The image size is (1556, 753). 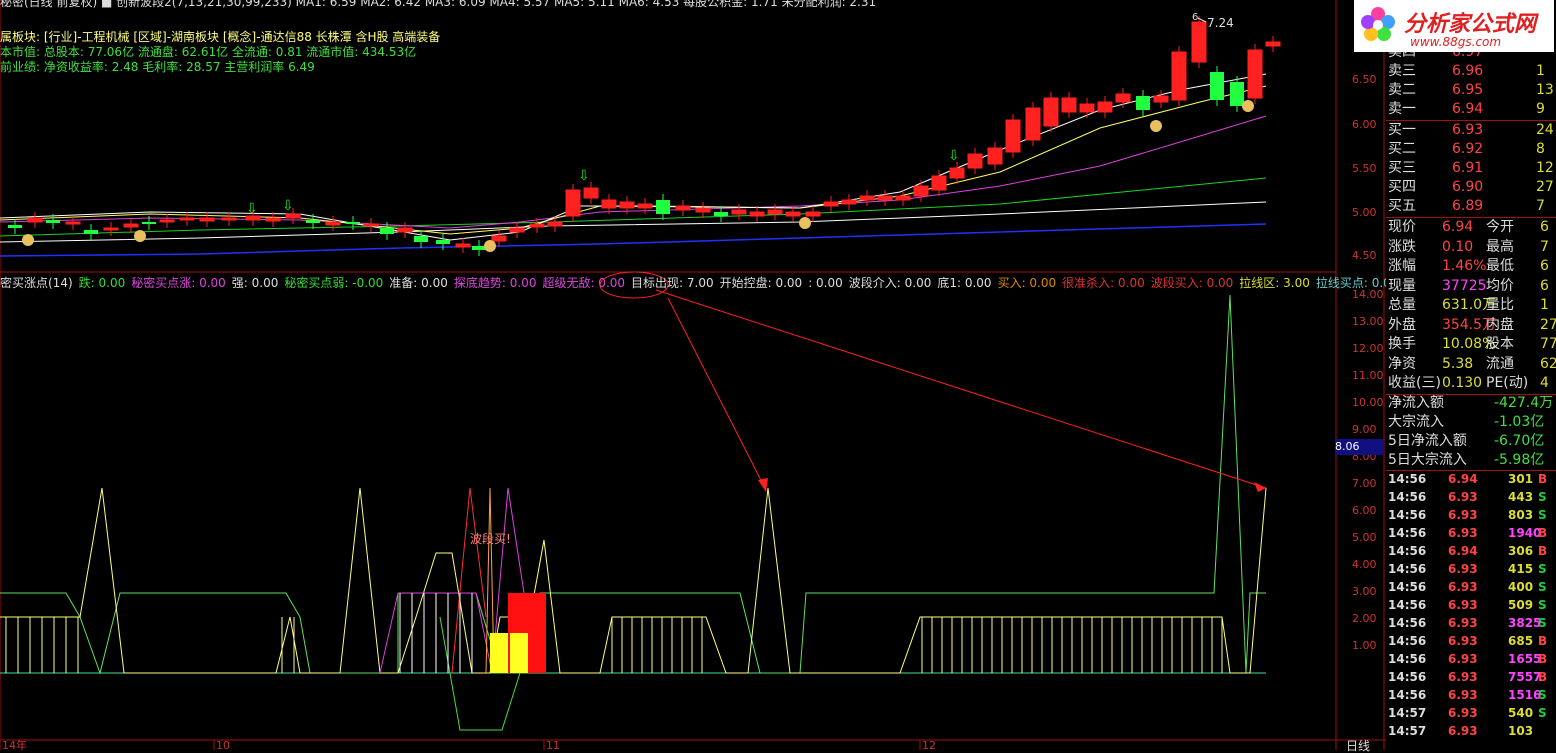 I want to click on stat-label-2: 均价, so click(x=1500, y=285).